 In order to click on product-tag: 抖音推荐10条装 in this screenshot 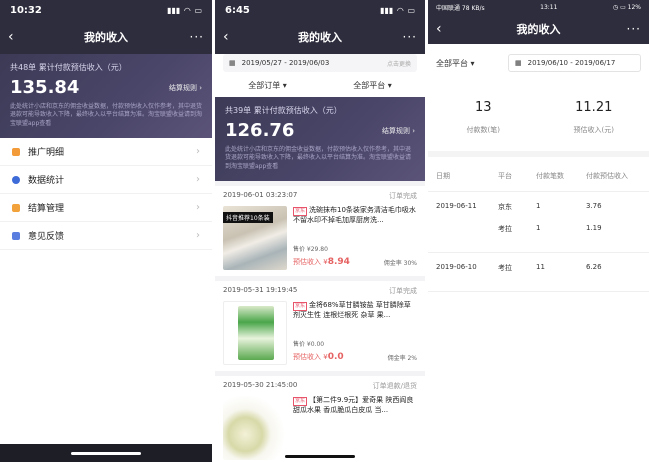, I will do `click(248, 218)`.